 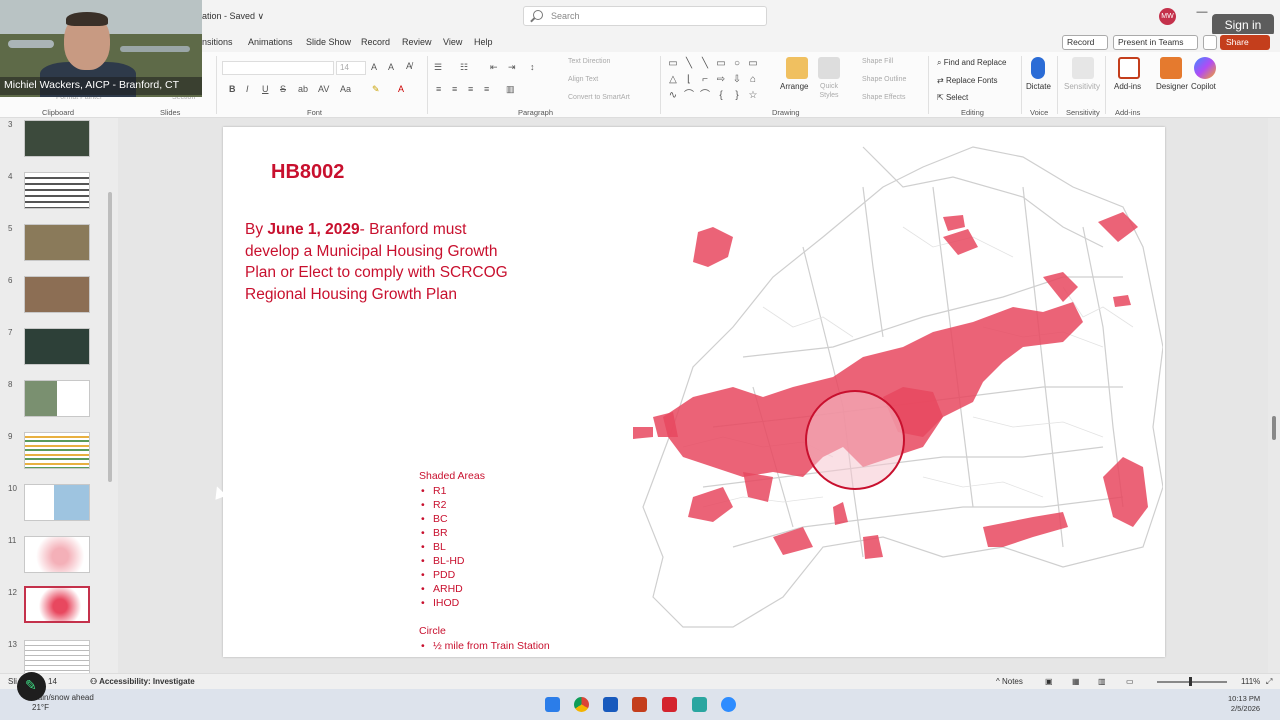 I want to click on slide-title: HB8002, so click(x=307, y=172).